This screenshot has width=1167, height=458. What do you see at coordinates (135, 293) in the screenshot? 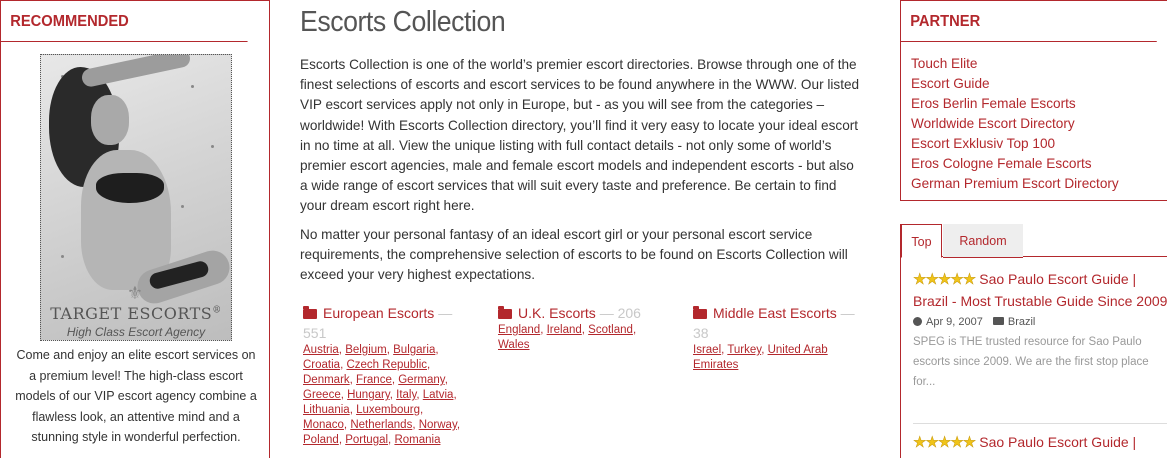
I see `logo-mark-icon: ⚜` at bounding box center [135, 293].